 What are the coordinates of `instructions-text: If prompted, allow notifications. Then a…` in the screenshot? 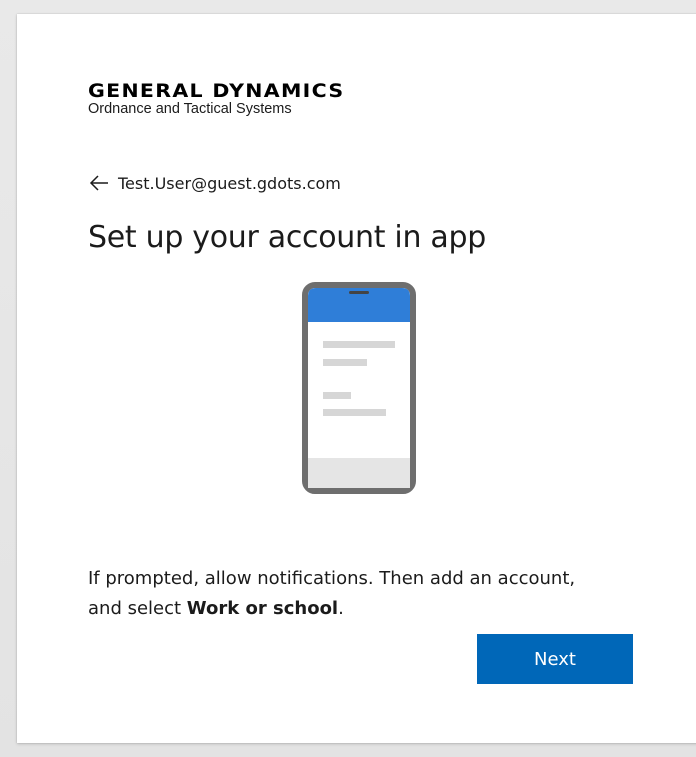 It's located at (348, 594).